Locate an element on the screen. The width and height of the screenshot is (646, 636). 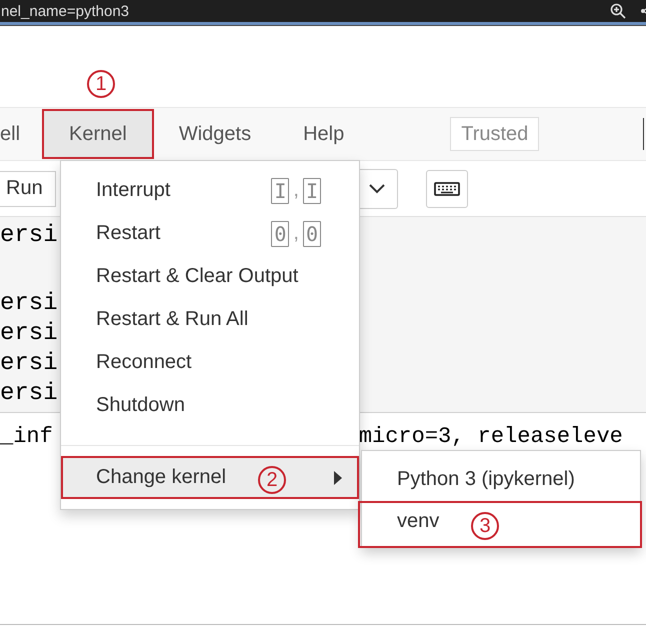
cell-type-dropdown is located at coordinates (378, 188).